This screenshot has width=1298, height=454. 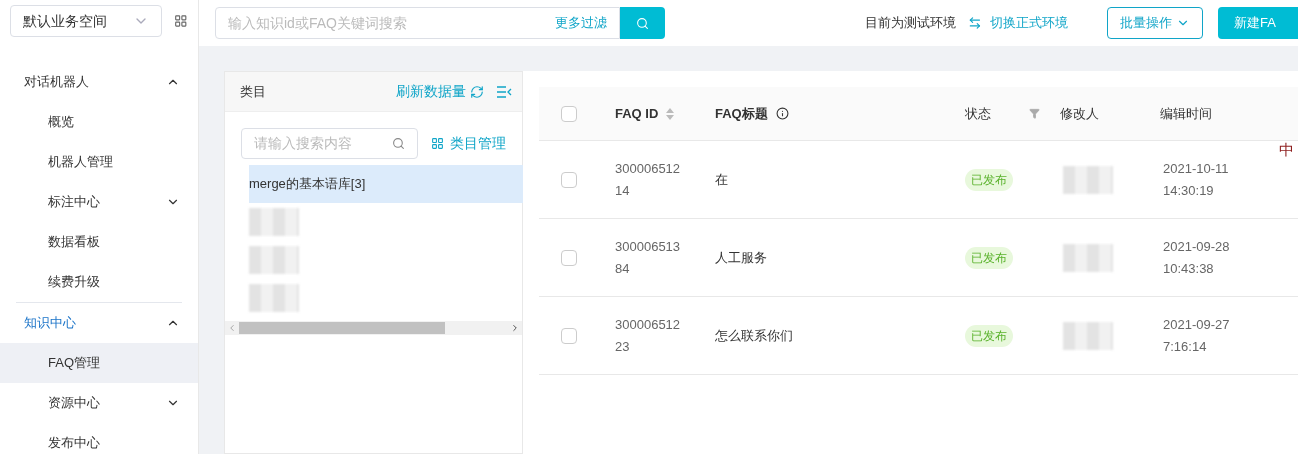 I want to click on environment-label: 目前为测试环境, so click(x=911, y=23).